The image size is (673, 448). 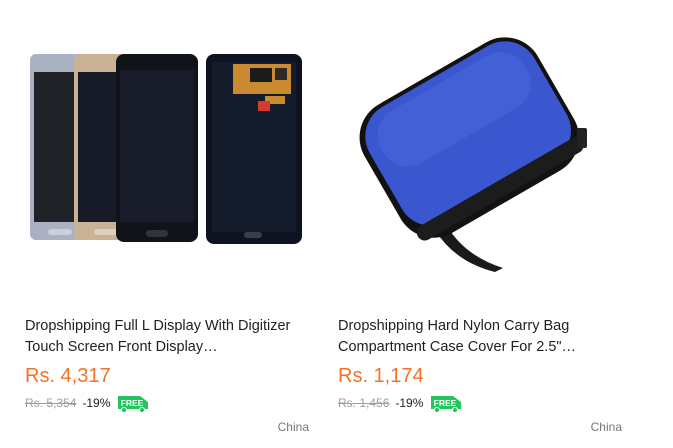 I want to click on price-details: Rs. 1,456 -19% FREE, so click(x=400, y=403).